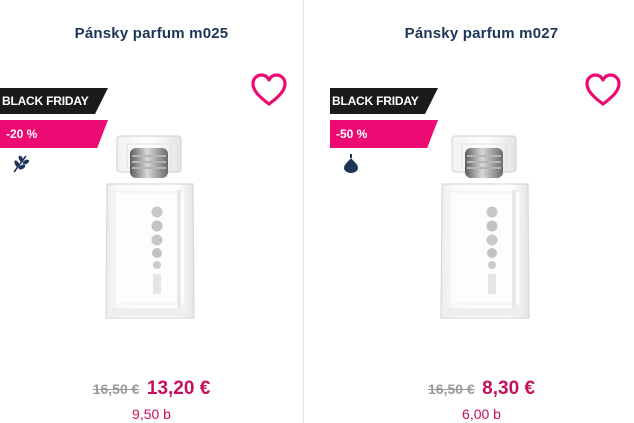 This screenshot has height=423, width=634. What do you see at coordinates (21, 164) in the screenshot?
I see `leaf-sprig-icon` at bounding box center [21, 164].